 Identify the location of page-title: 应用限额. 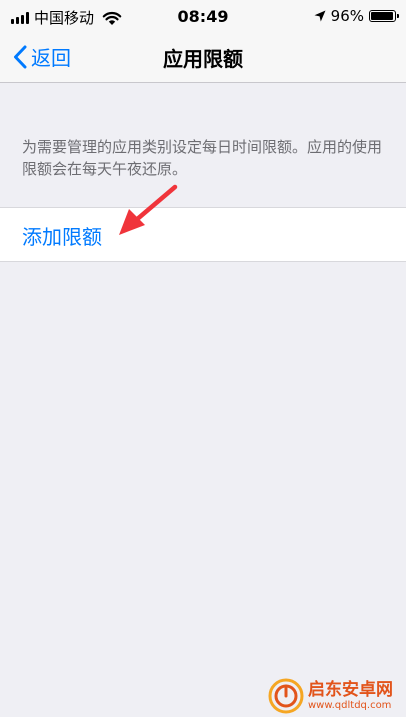
(203, 59).